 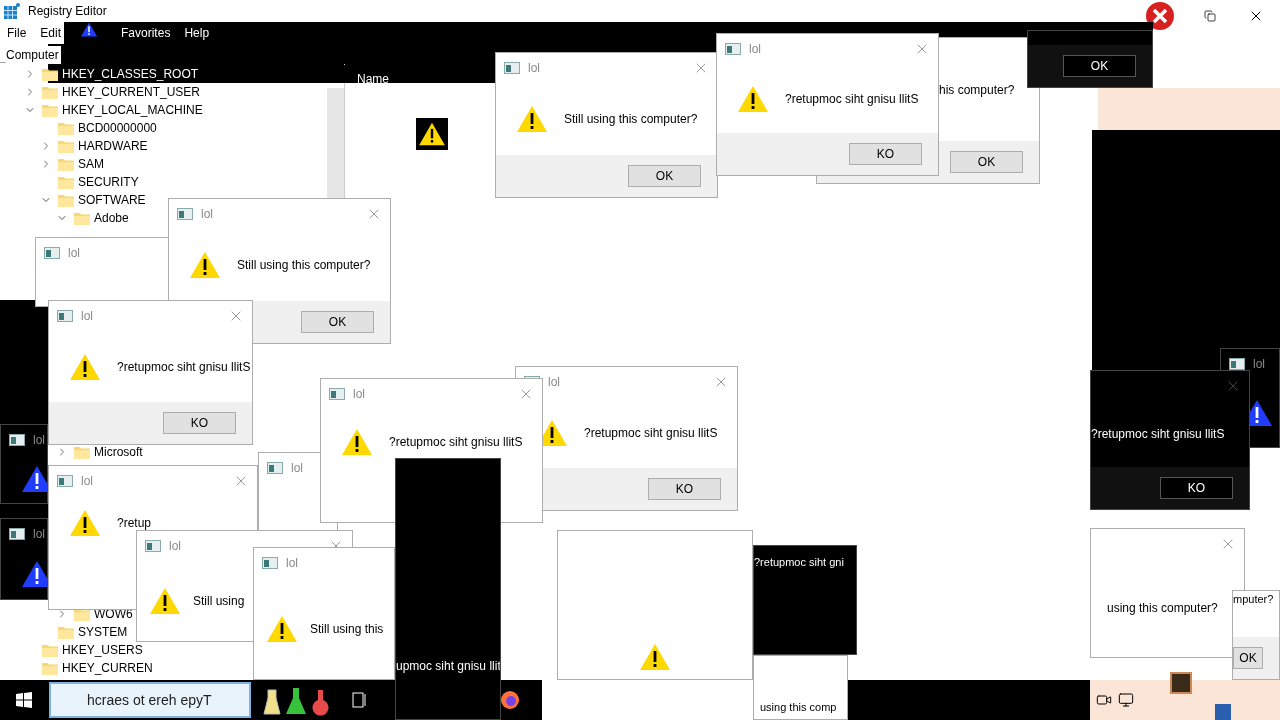 What do you see at coordinates (118, 452) in the screenshot?
I see `tree-label: Microsoft` at bounding box center [118, 452].